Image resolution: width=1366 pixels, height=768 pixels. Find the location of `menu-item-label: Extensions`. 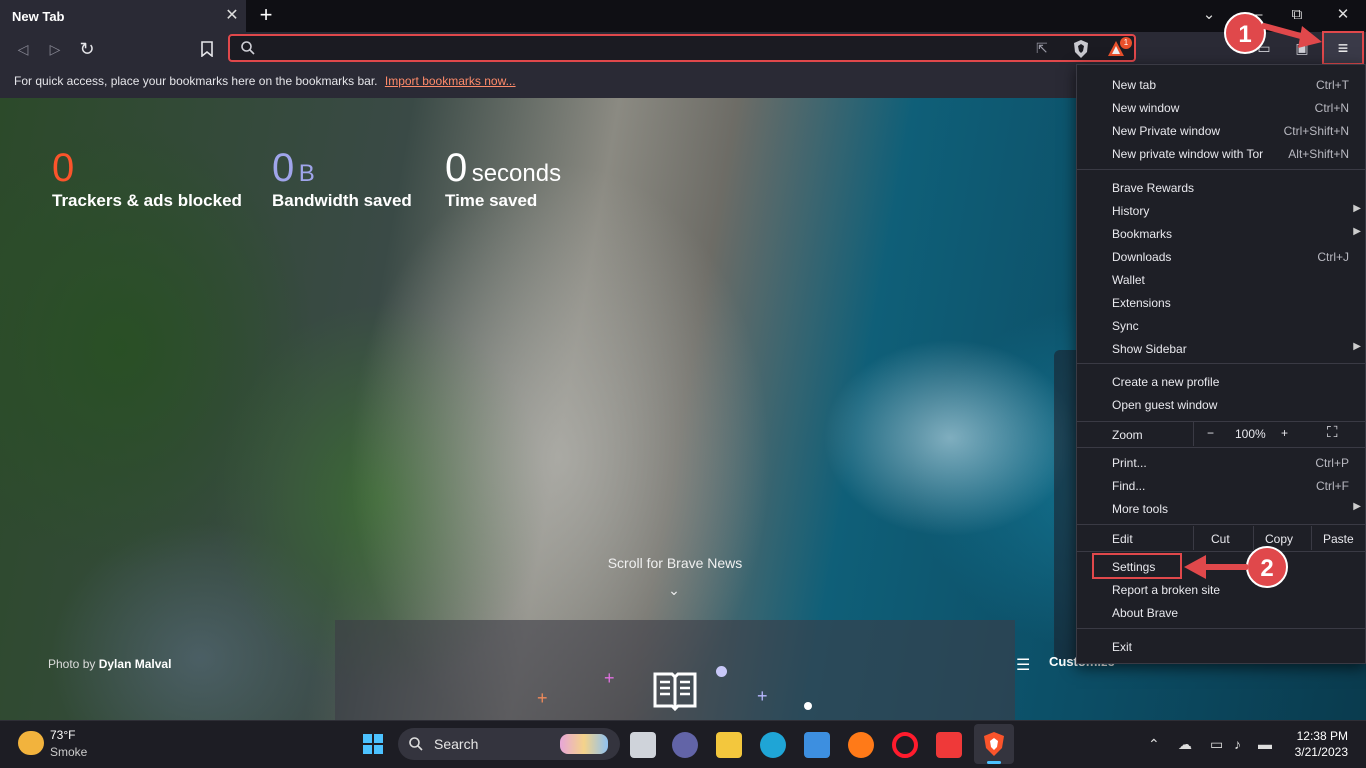

menu-item-label: Extensions is located at coordinates (1141, 303).